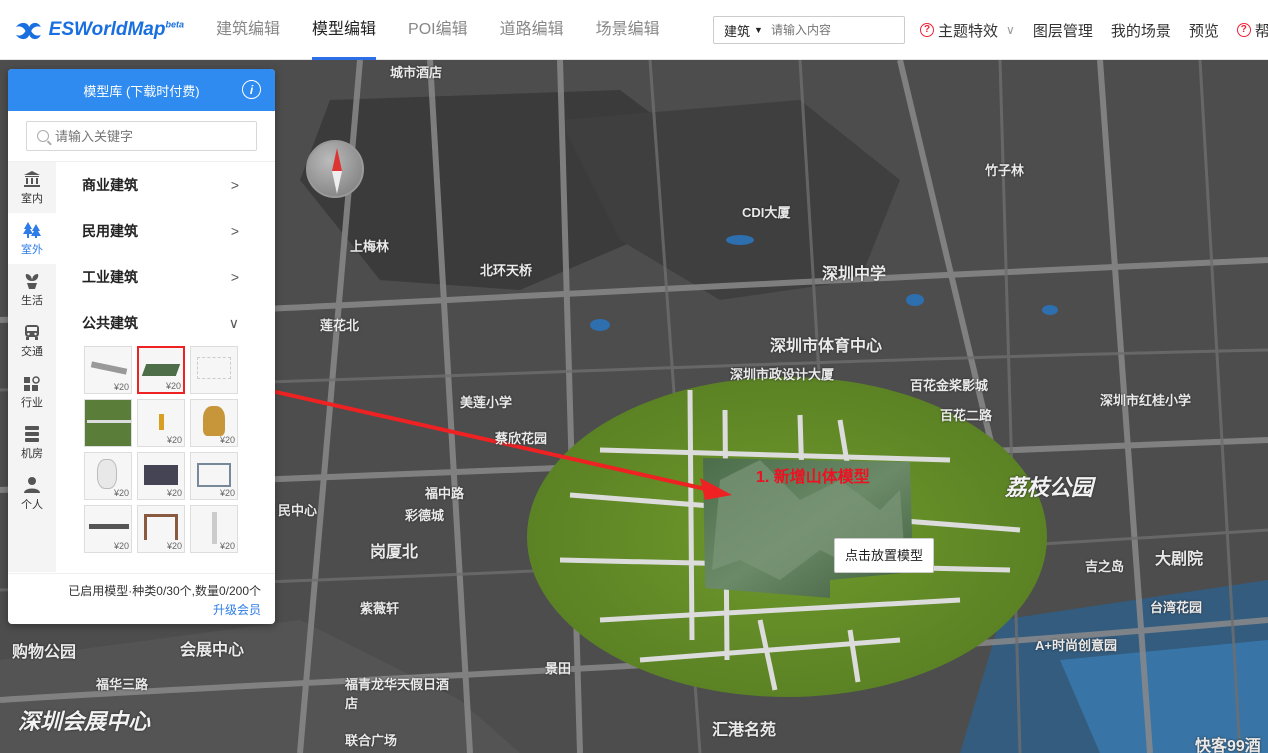 The height and width of the screenshot is (753, 1268). I want to click on category-residential: 民用建筑 >, so click(165, 231).